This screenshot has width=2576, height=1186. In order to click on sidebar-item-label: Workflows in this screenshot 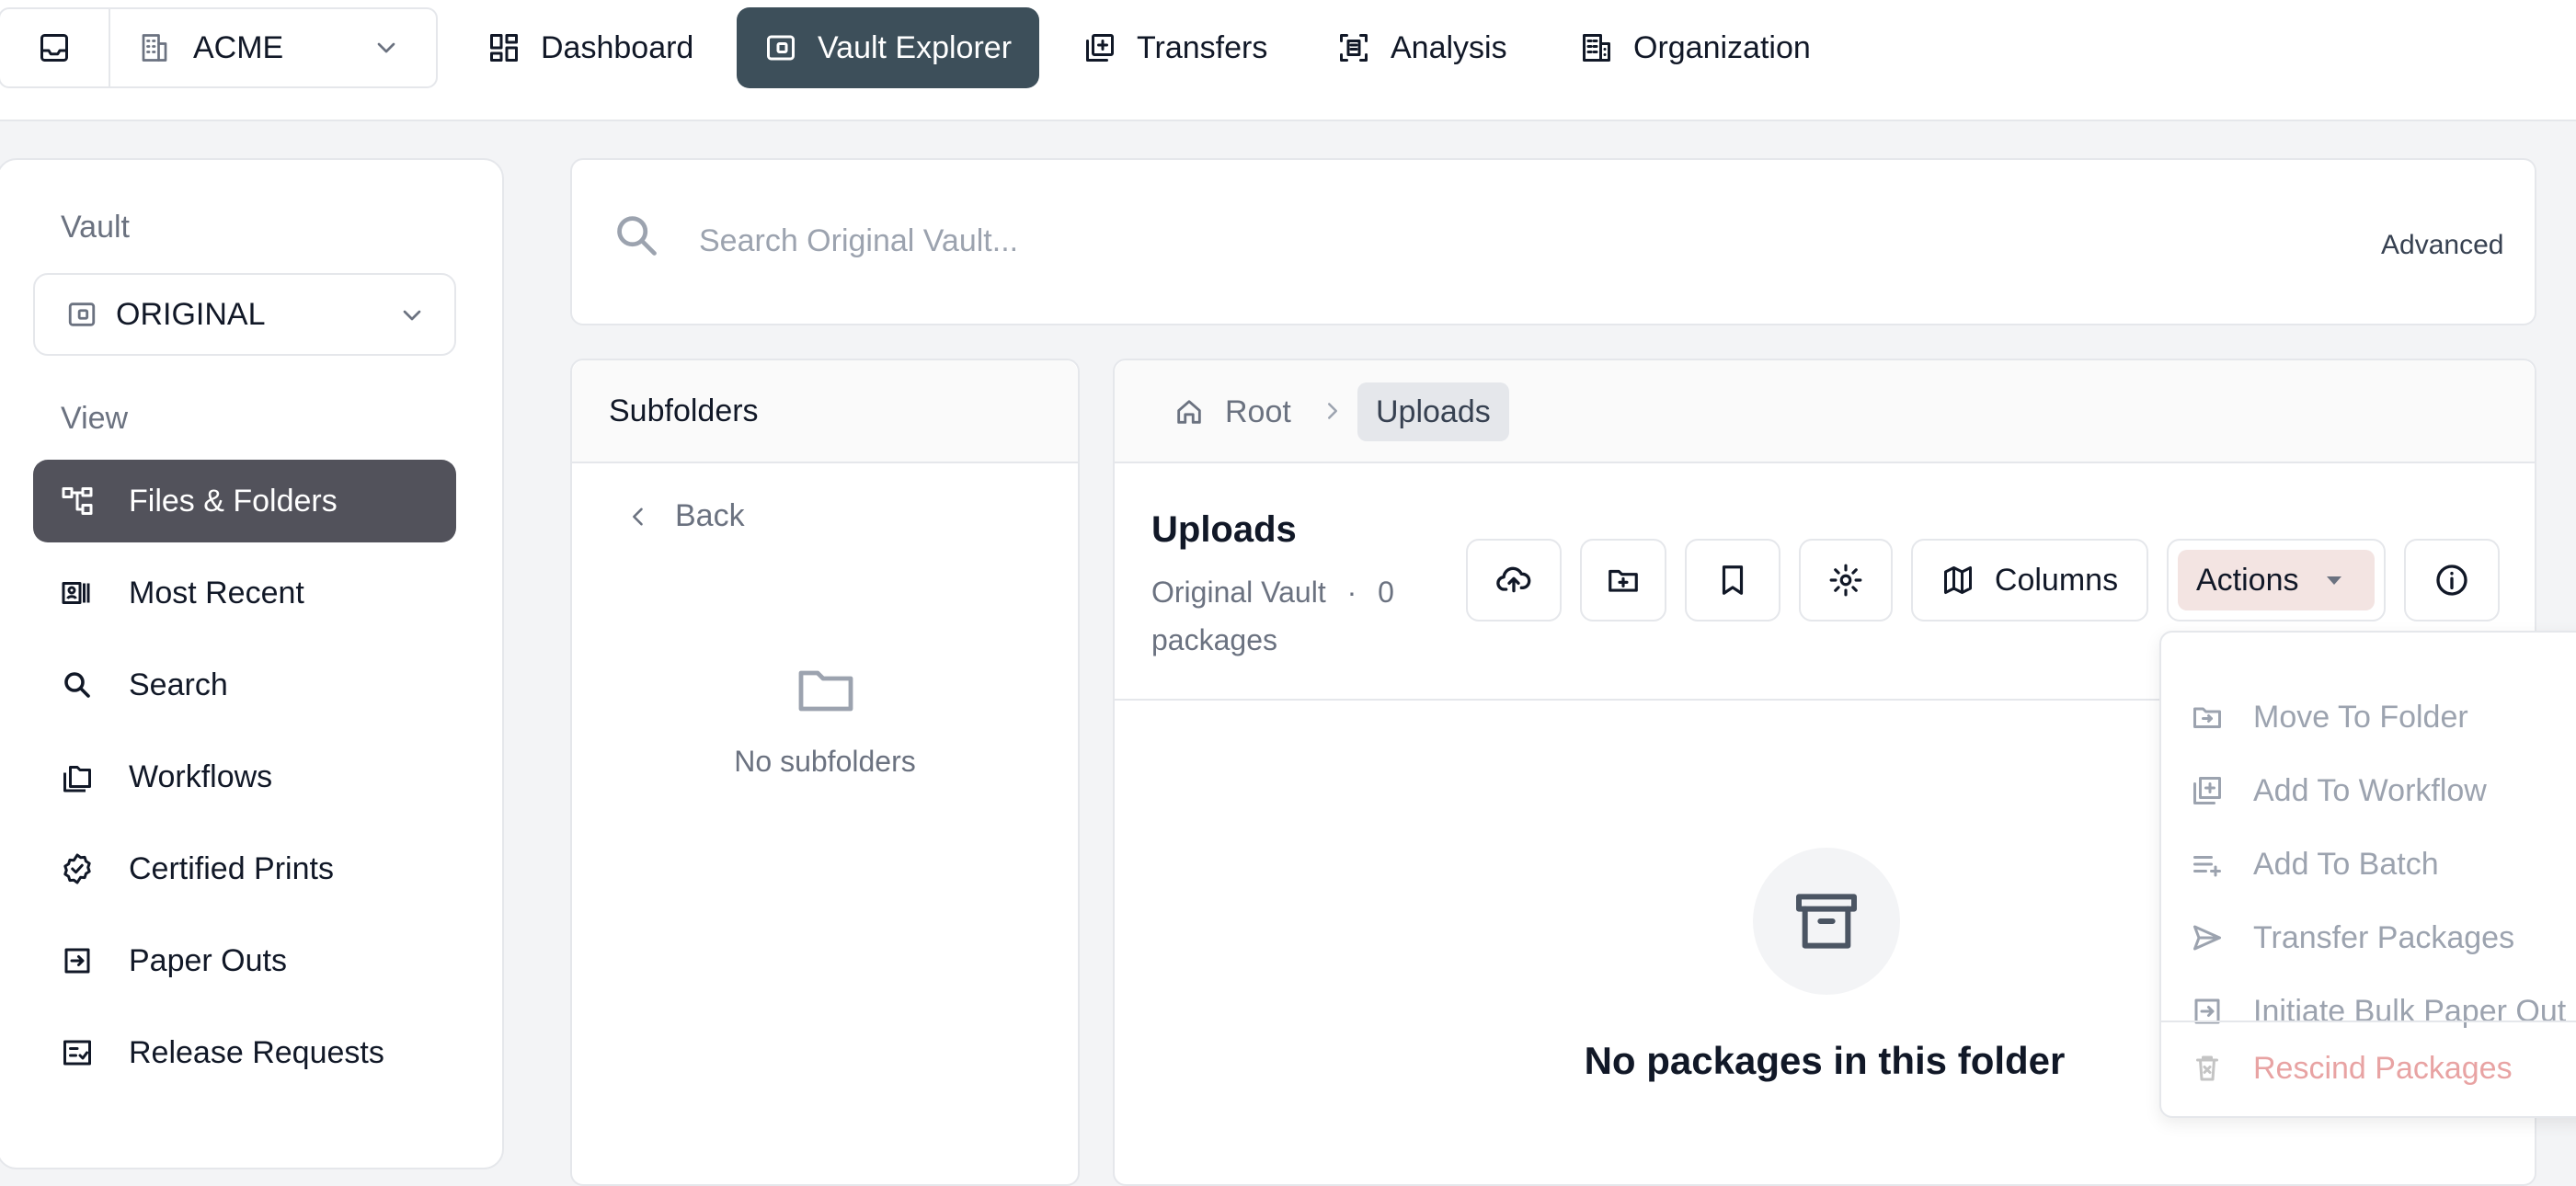, I will do `click(201, 776)`.